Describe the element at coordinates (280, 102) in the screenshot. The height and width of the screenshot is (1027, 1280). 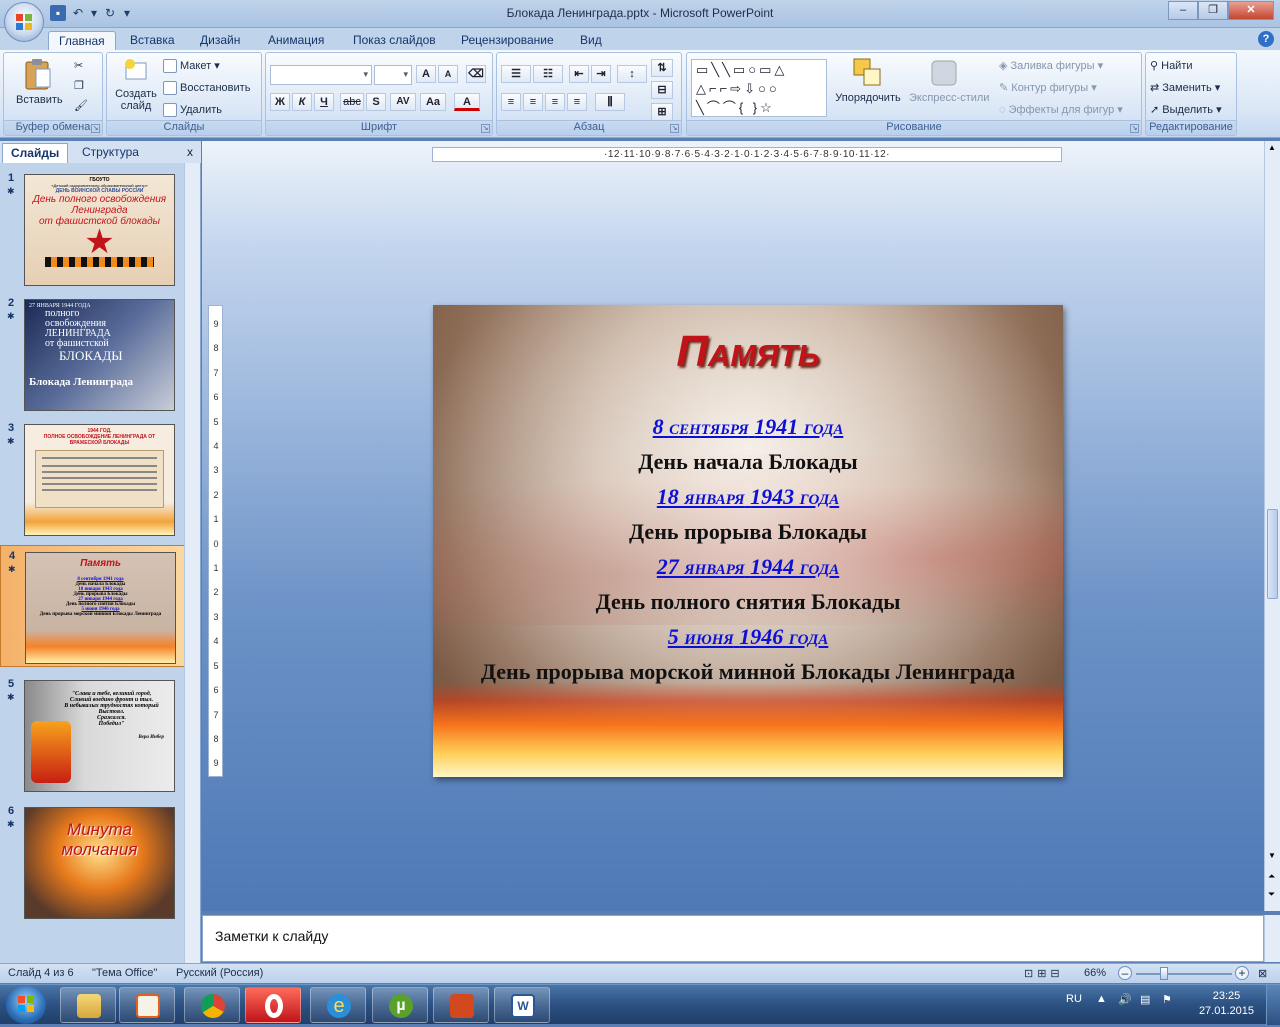
I see `bold-button: Ж` at that location.